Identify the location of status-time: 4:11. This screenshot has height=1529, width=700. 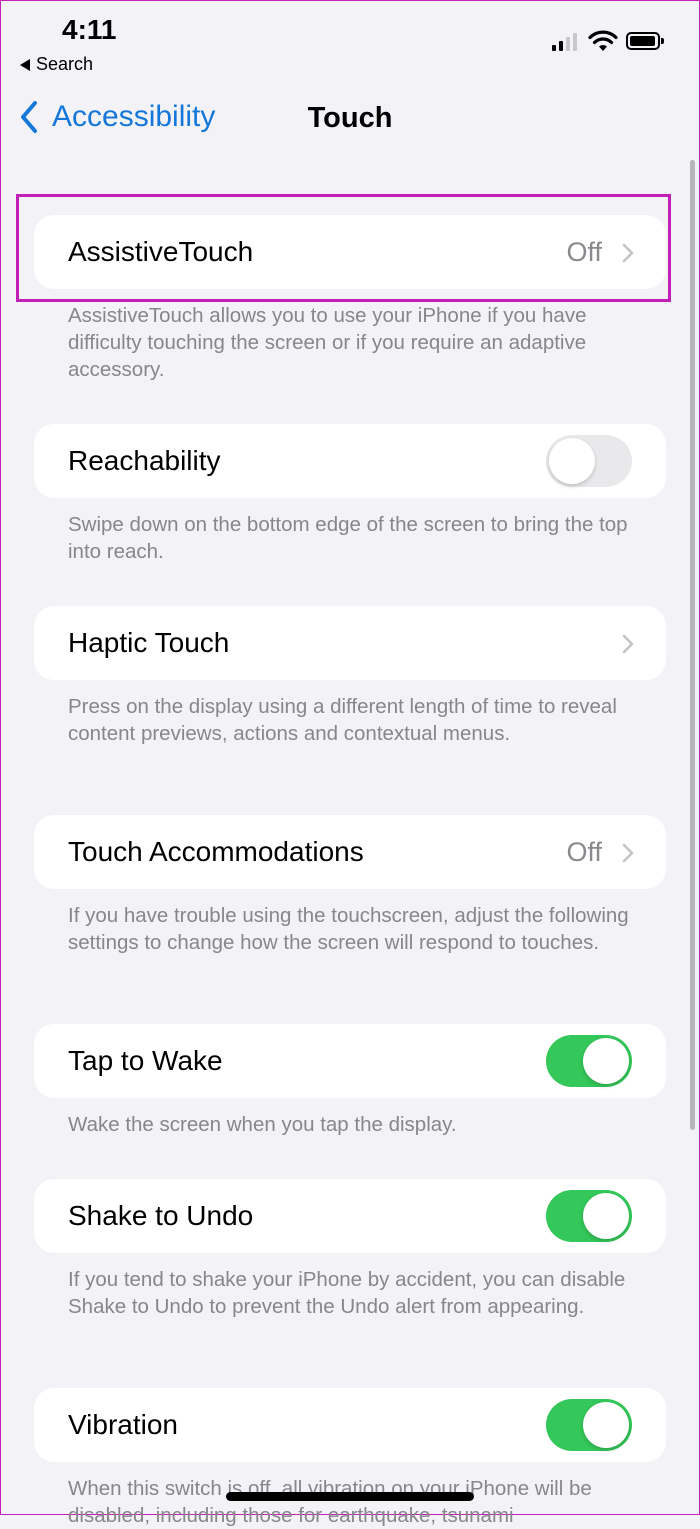
(89, 29).